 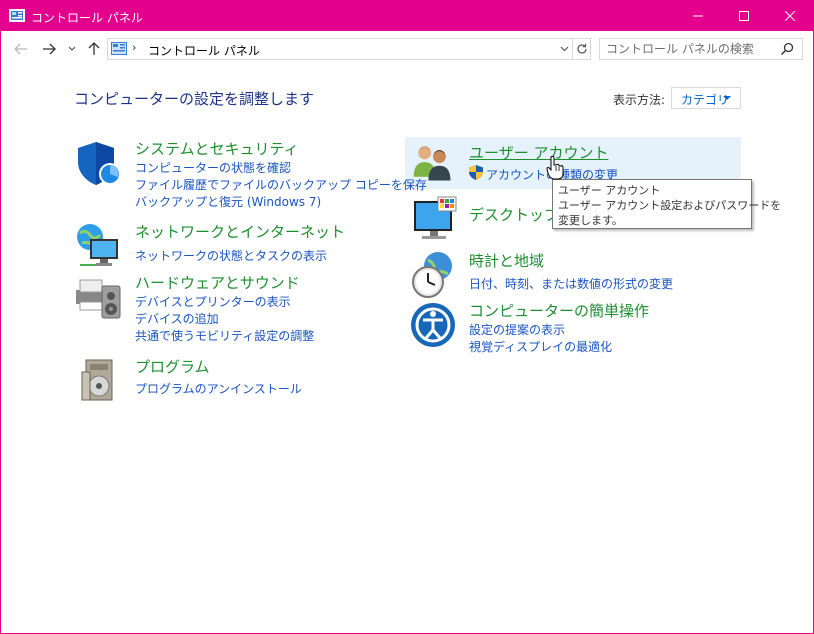 I want to click on printer-speaker-icon, so click(x=98, y=299).